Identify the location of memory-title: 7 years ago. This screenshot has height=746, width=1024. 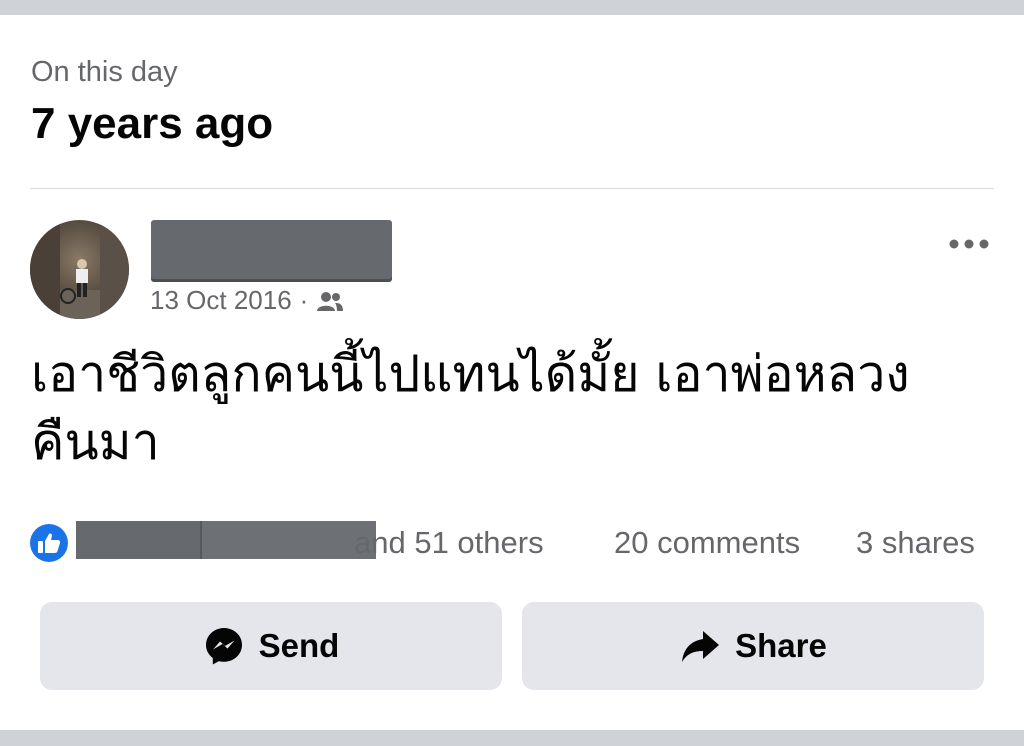
(152, 123).